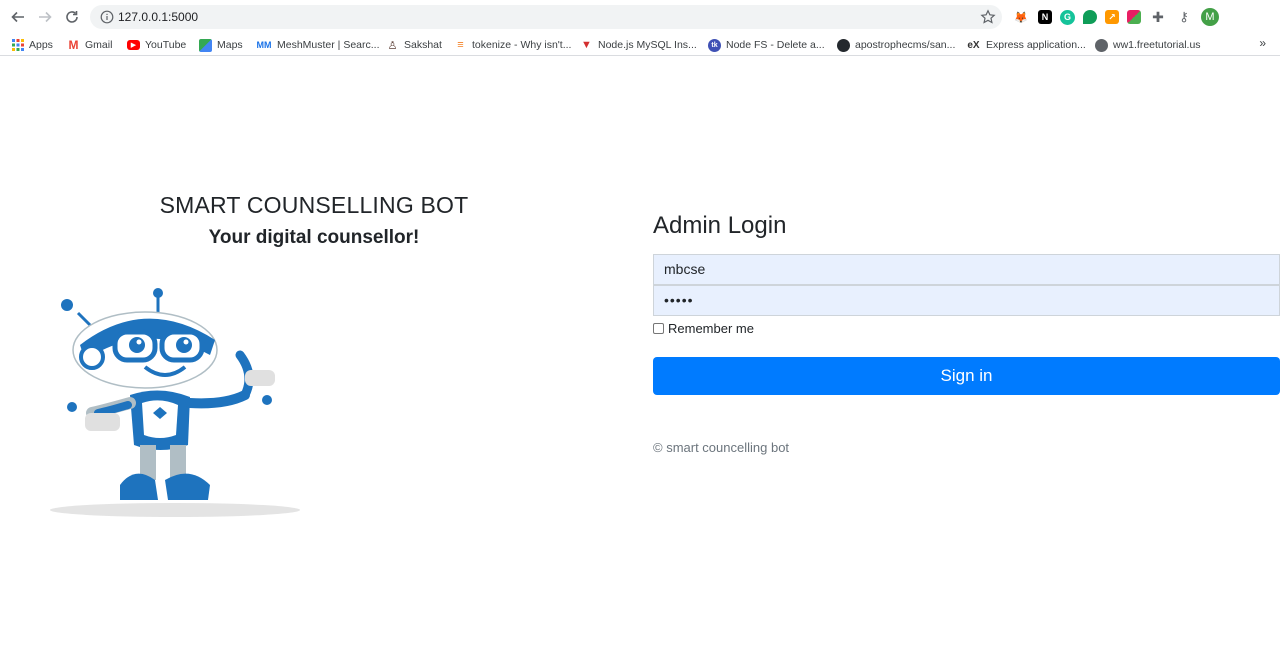  I want to click on github-icon, so click(843, 45).